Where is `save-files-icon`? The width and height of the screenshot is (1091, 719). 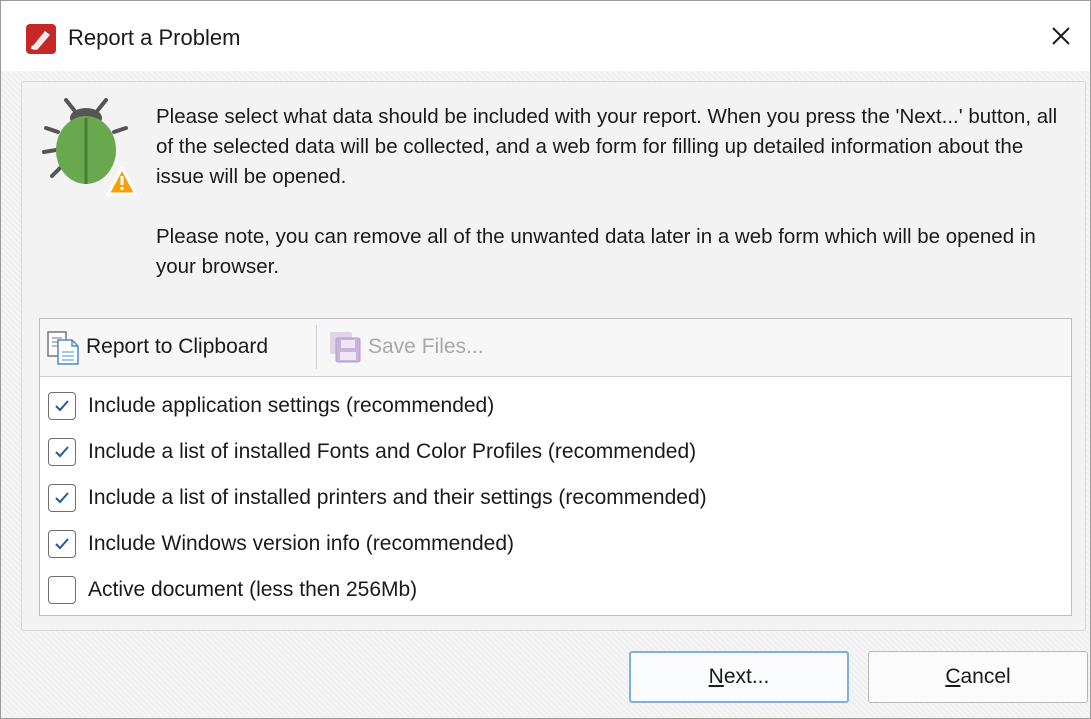 save-files-icon is located at coordinates (345, 347).